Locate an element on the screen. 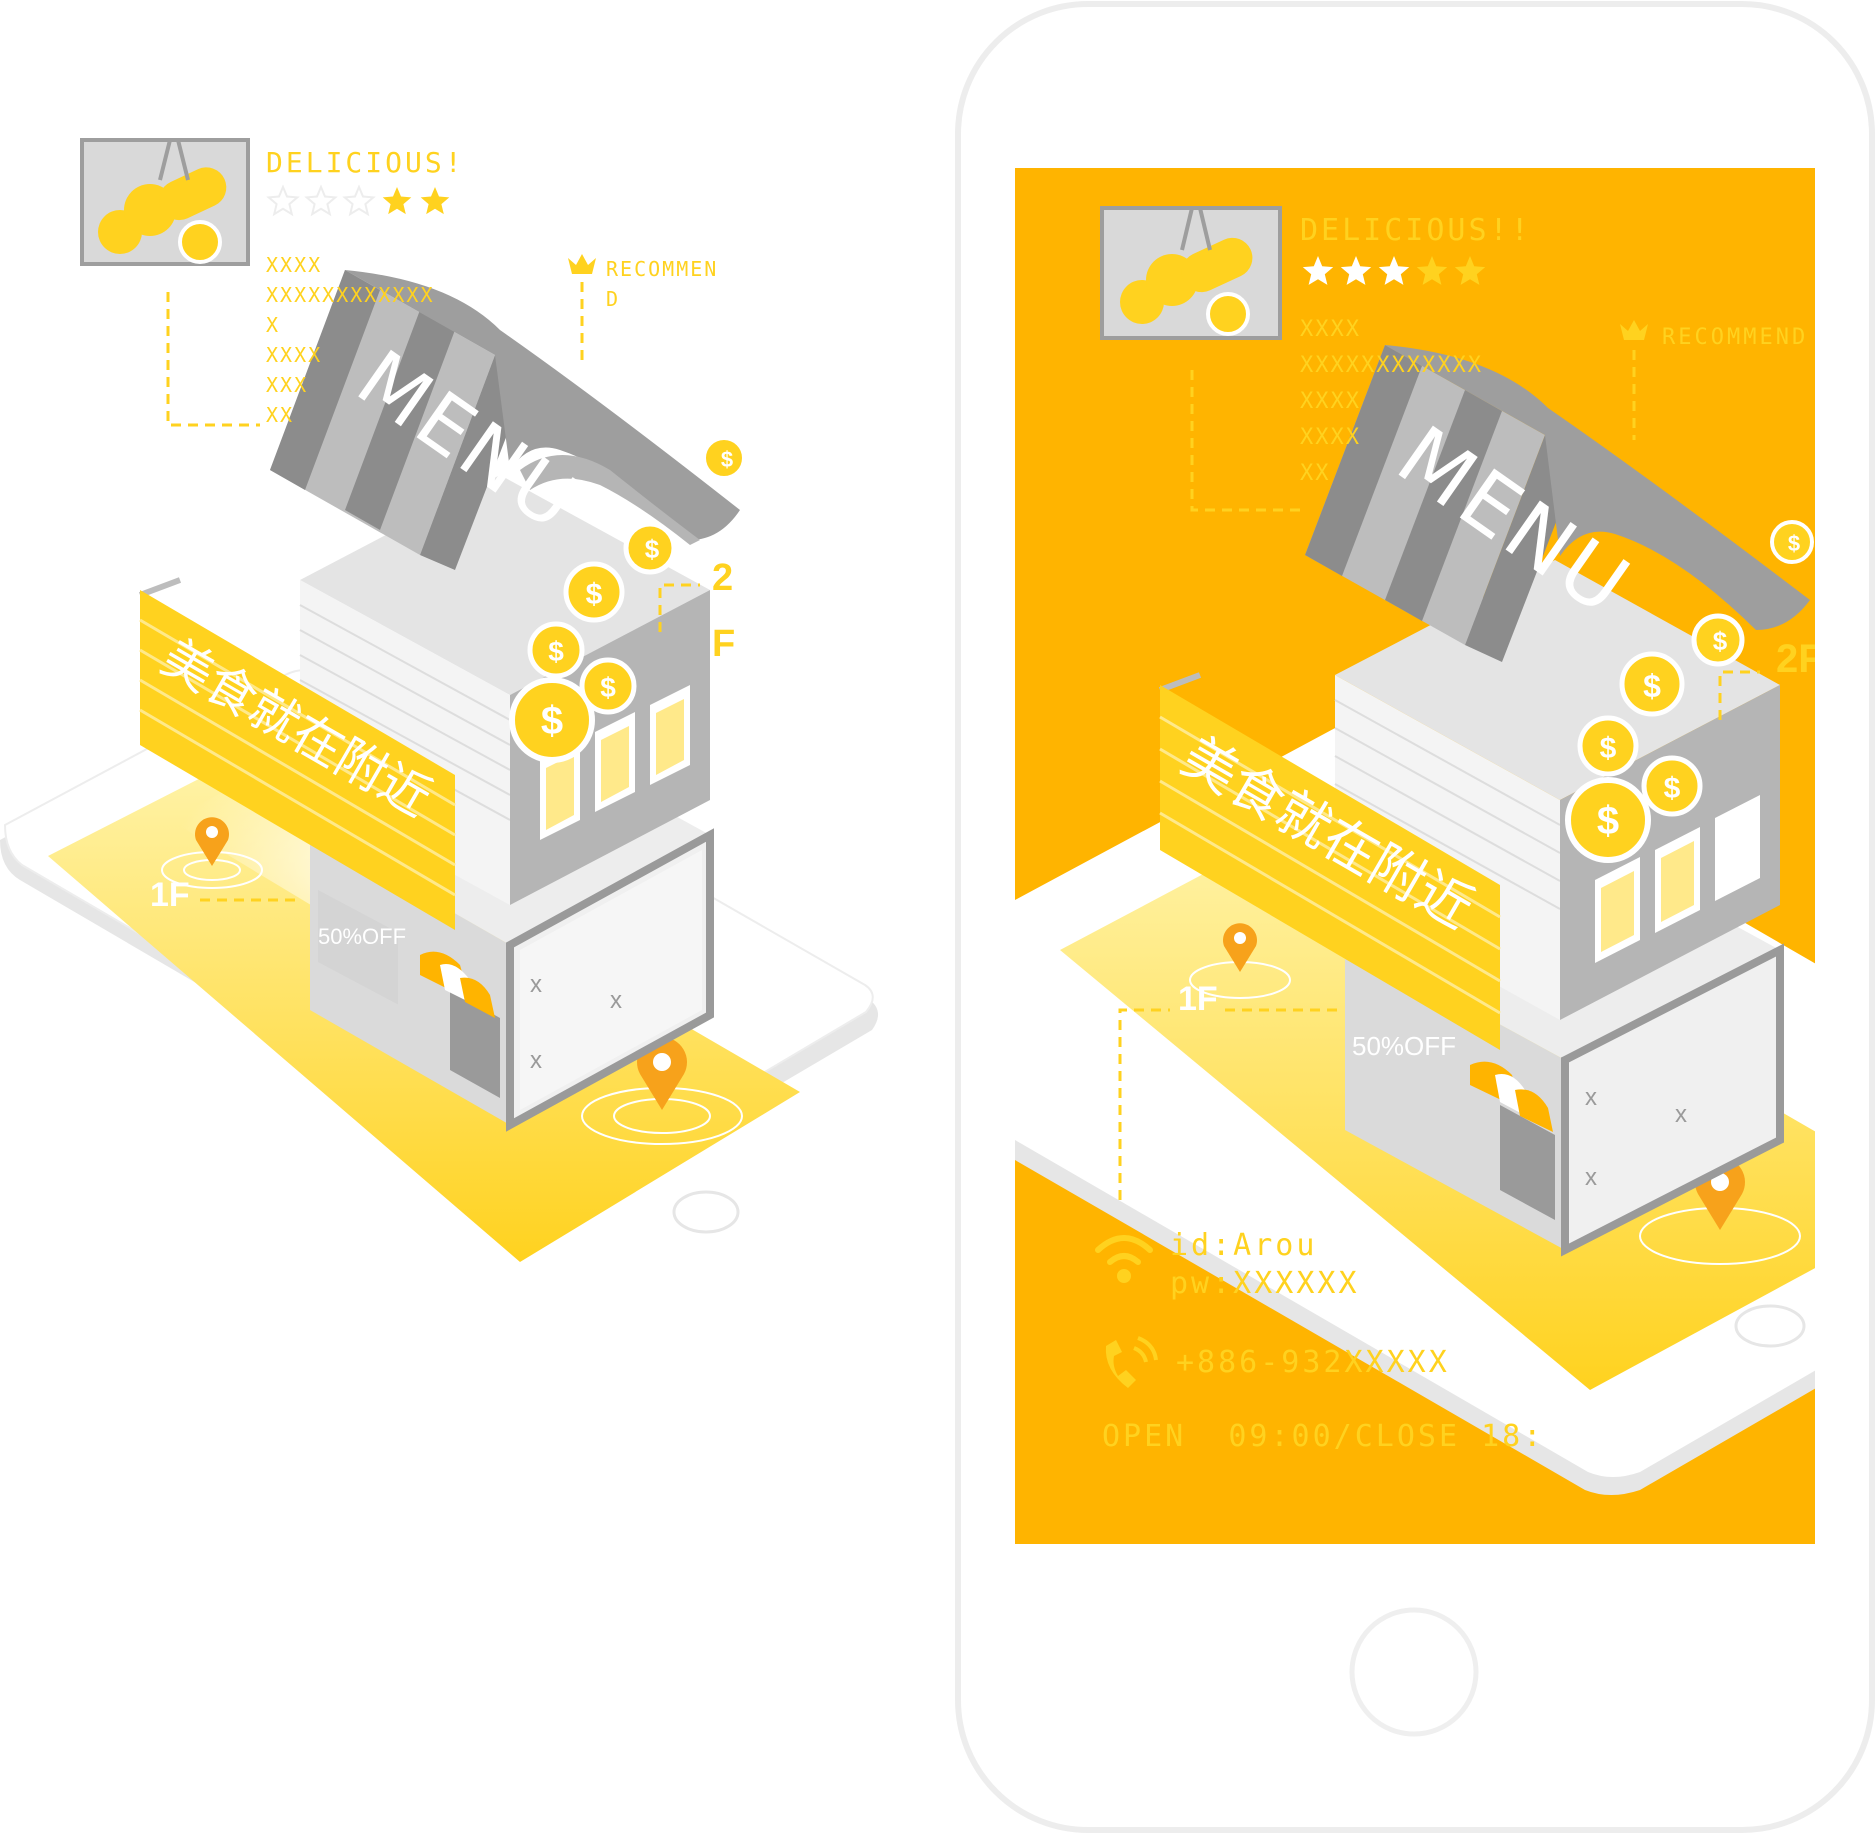 The image size is (1876, 1836). left-sale-text: 50%OFF is located at coordinates (362, 936).